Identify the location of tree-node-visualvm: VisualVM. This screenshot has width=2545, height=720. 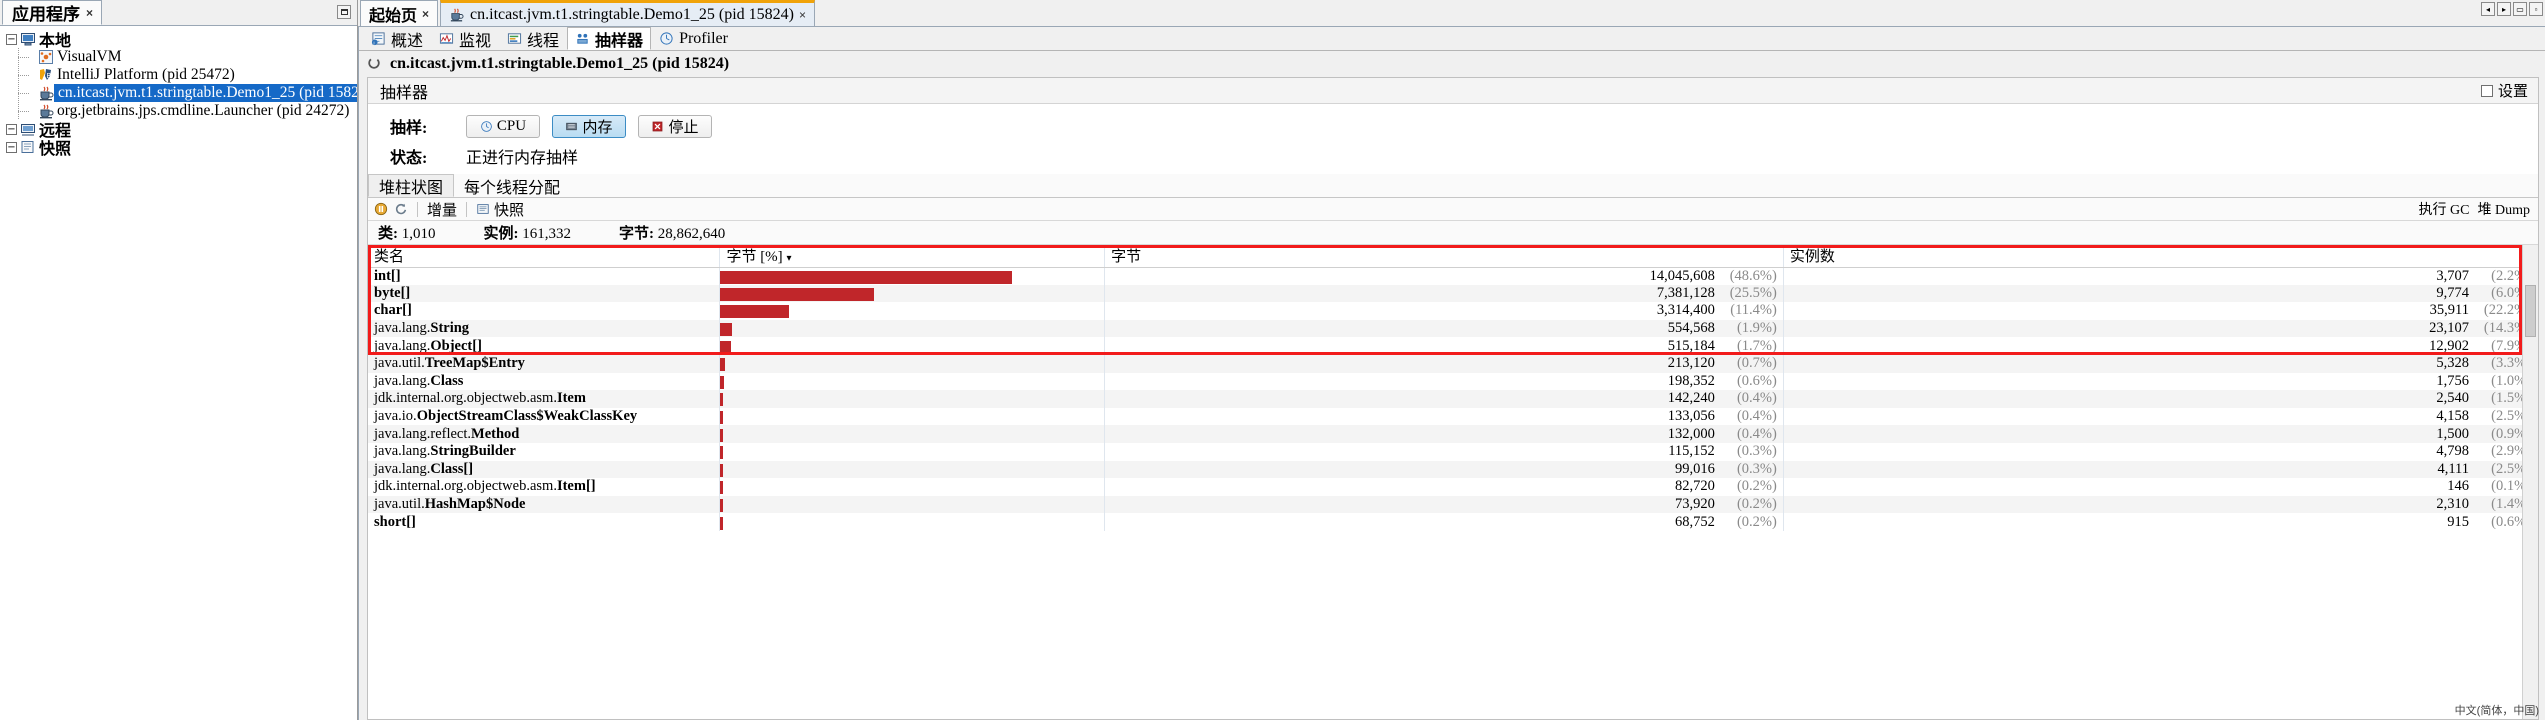
(179, 57).